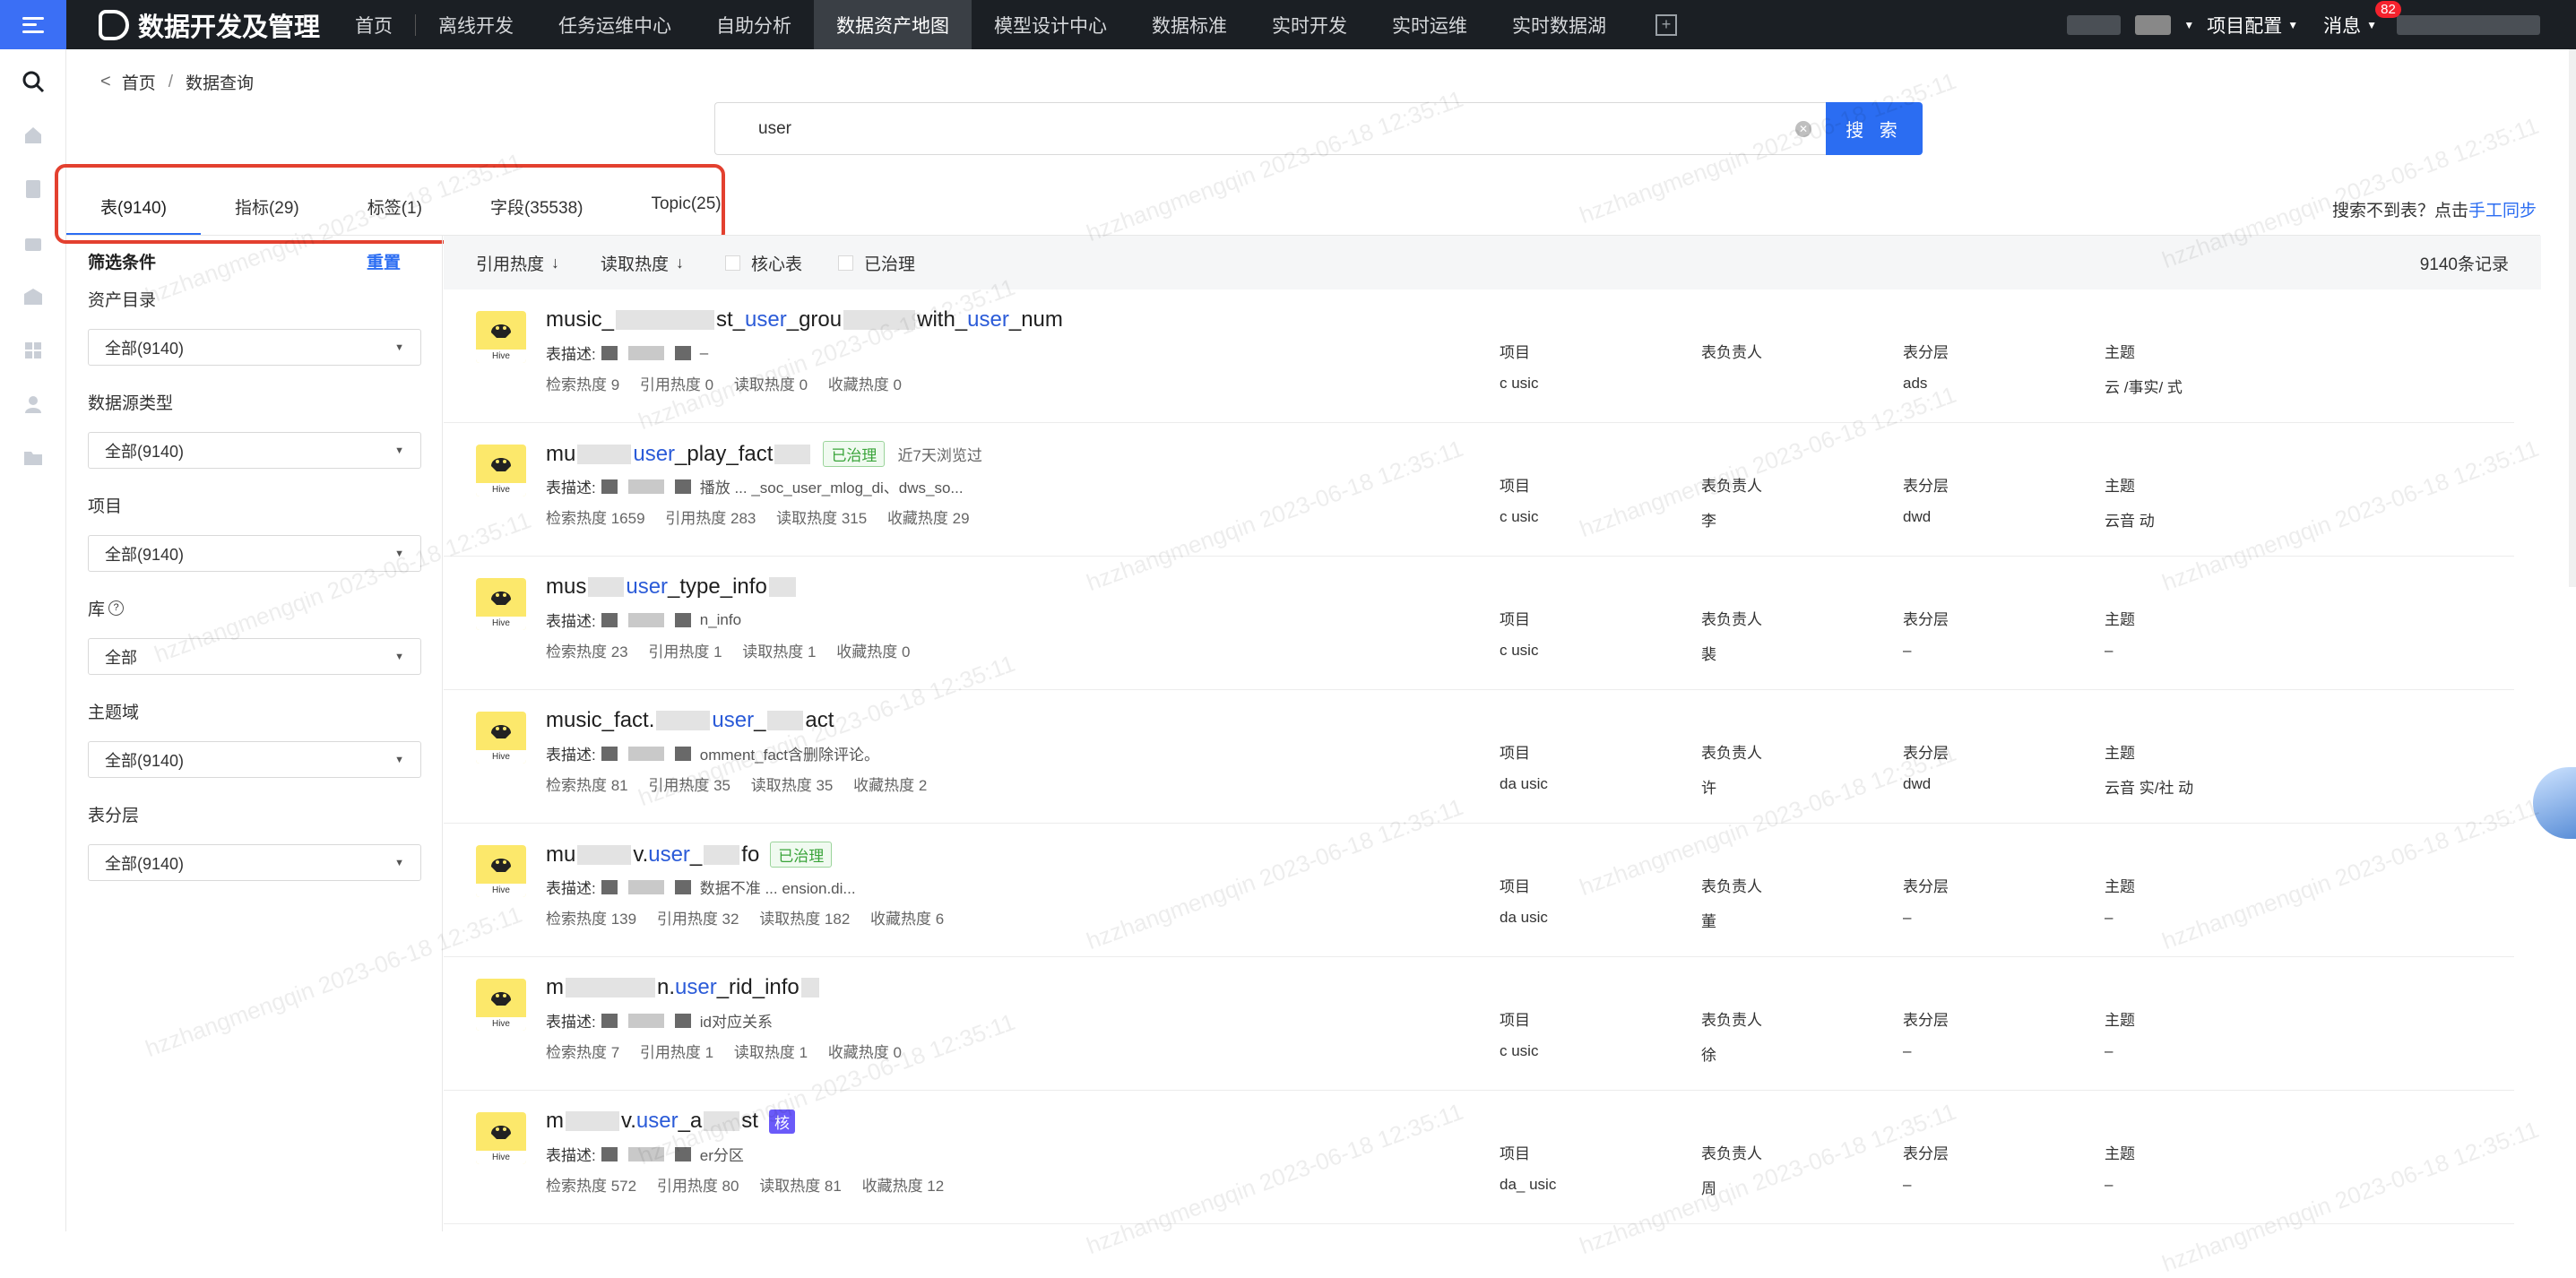 The height and width of the screenshot is (1278, 2576). Describe the element at coordinates (2468, 24) in the screenshot. I see `account-blurred` at that location.